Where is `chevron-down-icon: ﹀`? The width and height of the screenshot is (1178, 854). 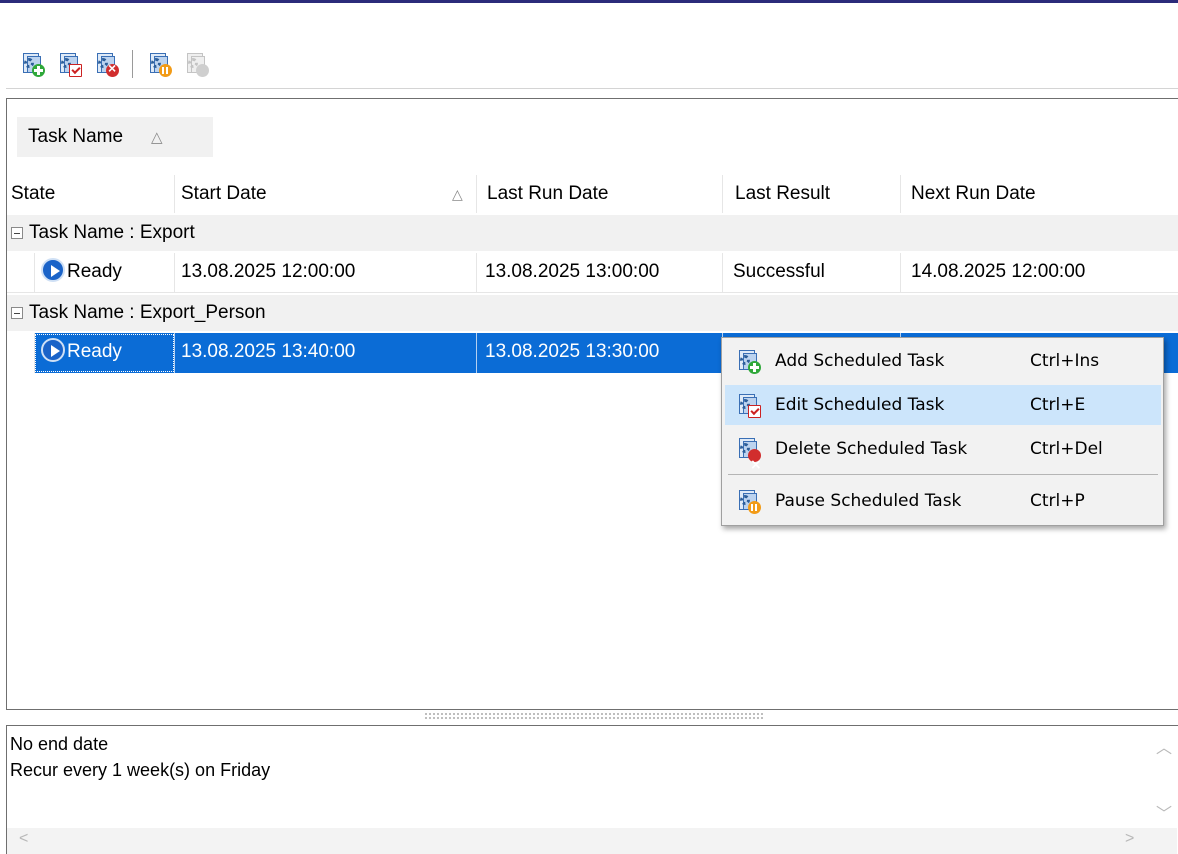
chevron-down-icon: ﹀ is located at coordinates (1164, 812).